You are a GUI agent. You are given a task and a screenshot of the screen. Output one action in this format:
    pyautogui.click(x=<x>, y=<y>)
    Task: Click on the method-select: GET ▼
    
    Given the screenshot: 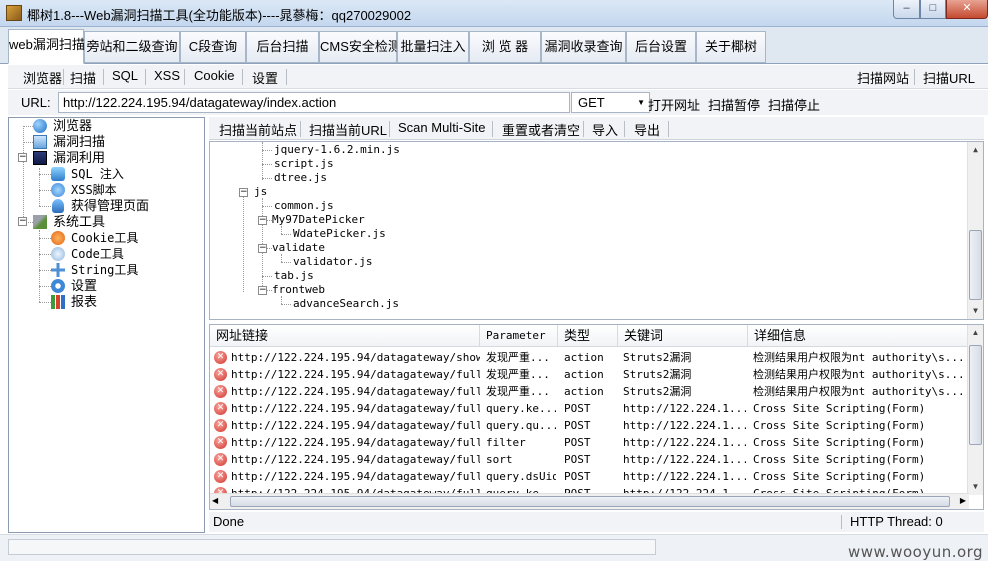 What is the action you would take?
    pyautogui.click(x=610, y=102)
    